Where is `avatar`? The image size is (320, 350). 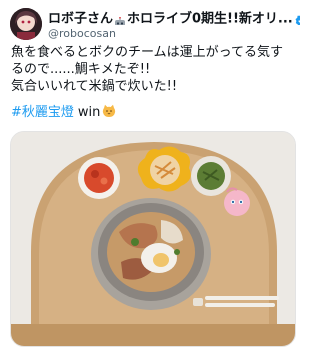 avatar is located at coordinates (26, 24).